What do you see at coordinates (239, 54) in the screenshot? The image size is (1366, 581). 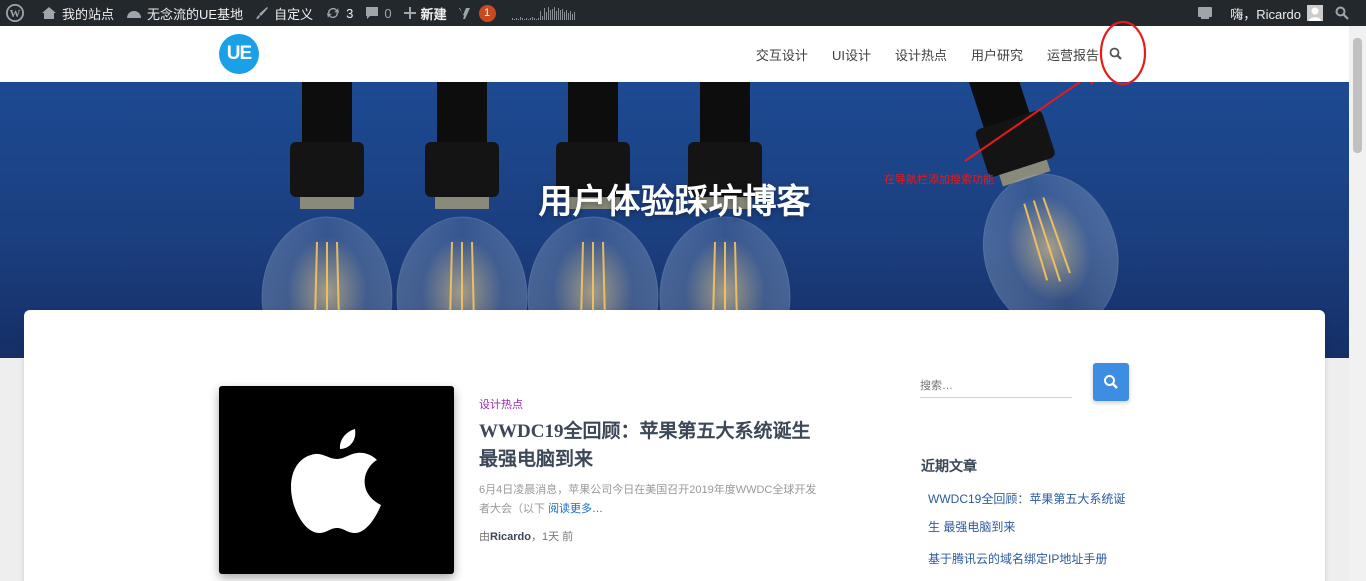 I see `site-logo: UE` at bounding box center [239, 54].